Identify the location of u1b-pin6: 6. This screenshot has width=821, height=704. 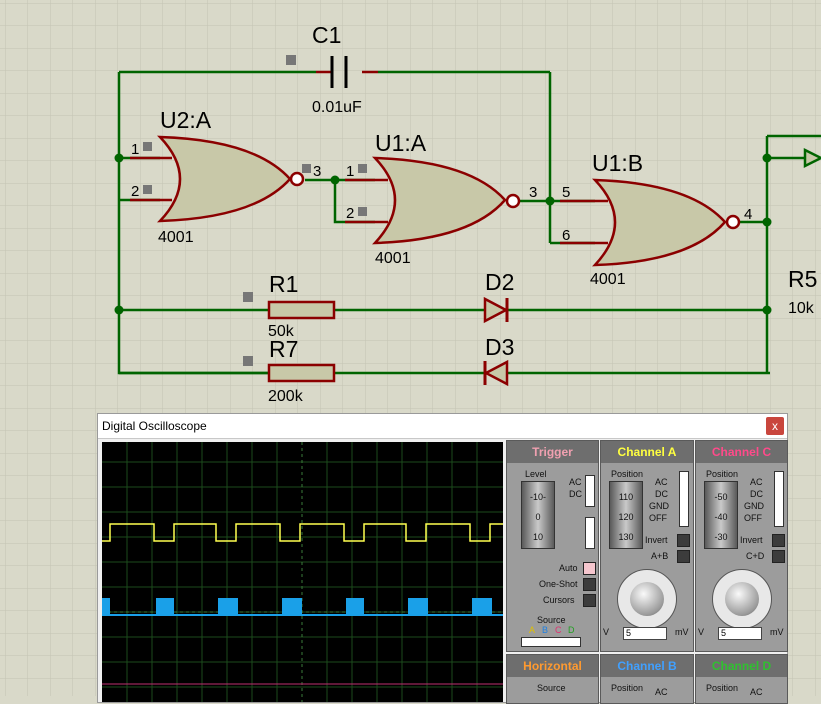
(566, 235).